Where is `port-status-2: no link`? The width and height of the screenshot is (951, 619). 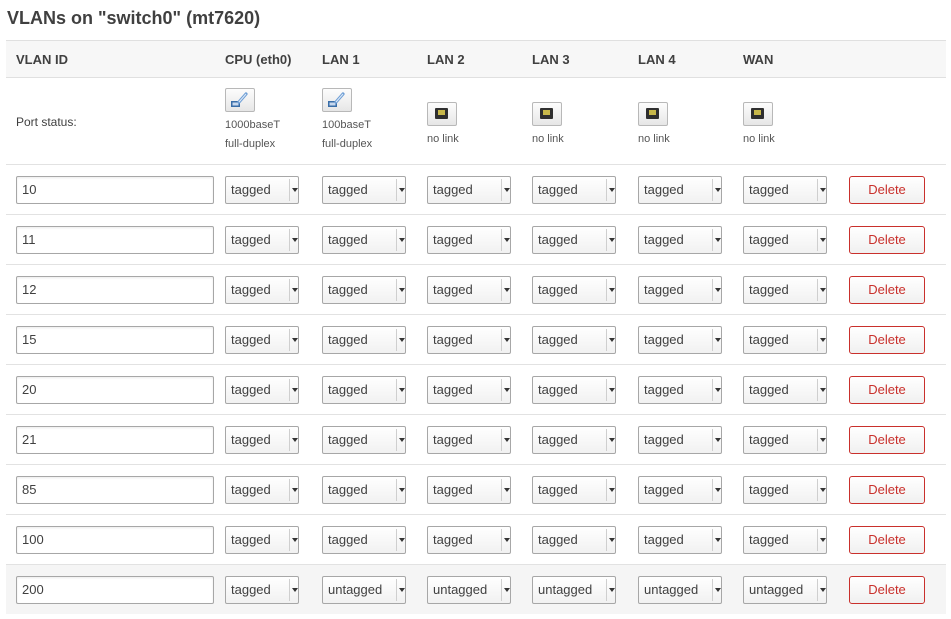 port-status-2: no link is located at coordinates (479, 125).